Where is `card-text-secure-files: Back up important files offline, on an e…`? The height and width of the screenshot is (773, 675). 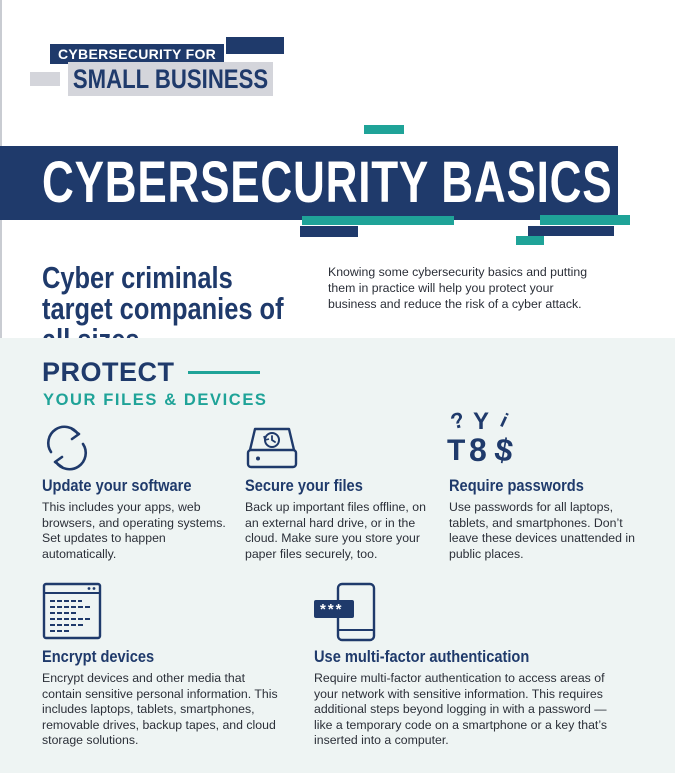
card-text-secure-files: Back up important files offline, on an e… is located at coordinates (335, 530).